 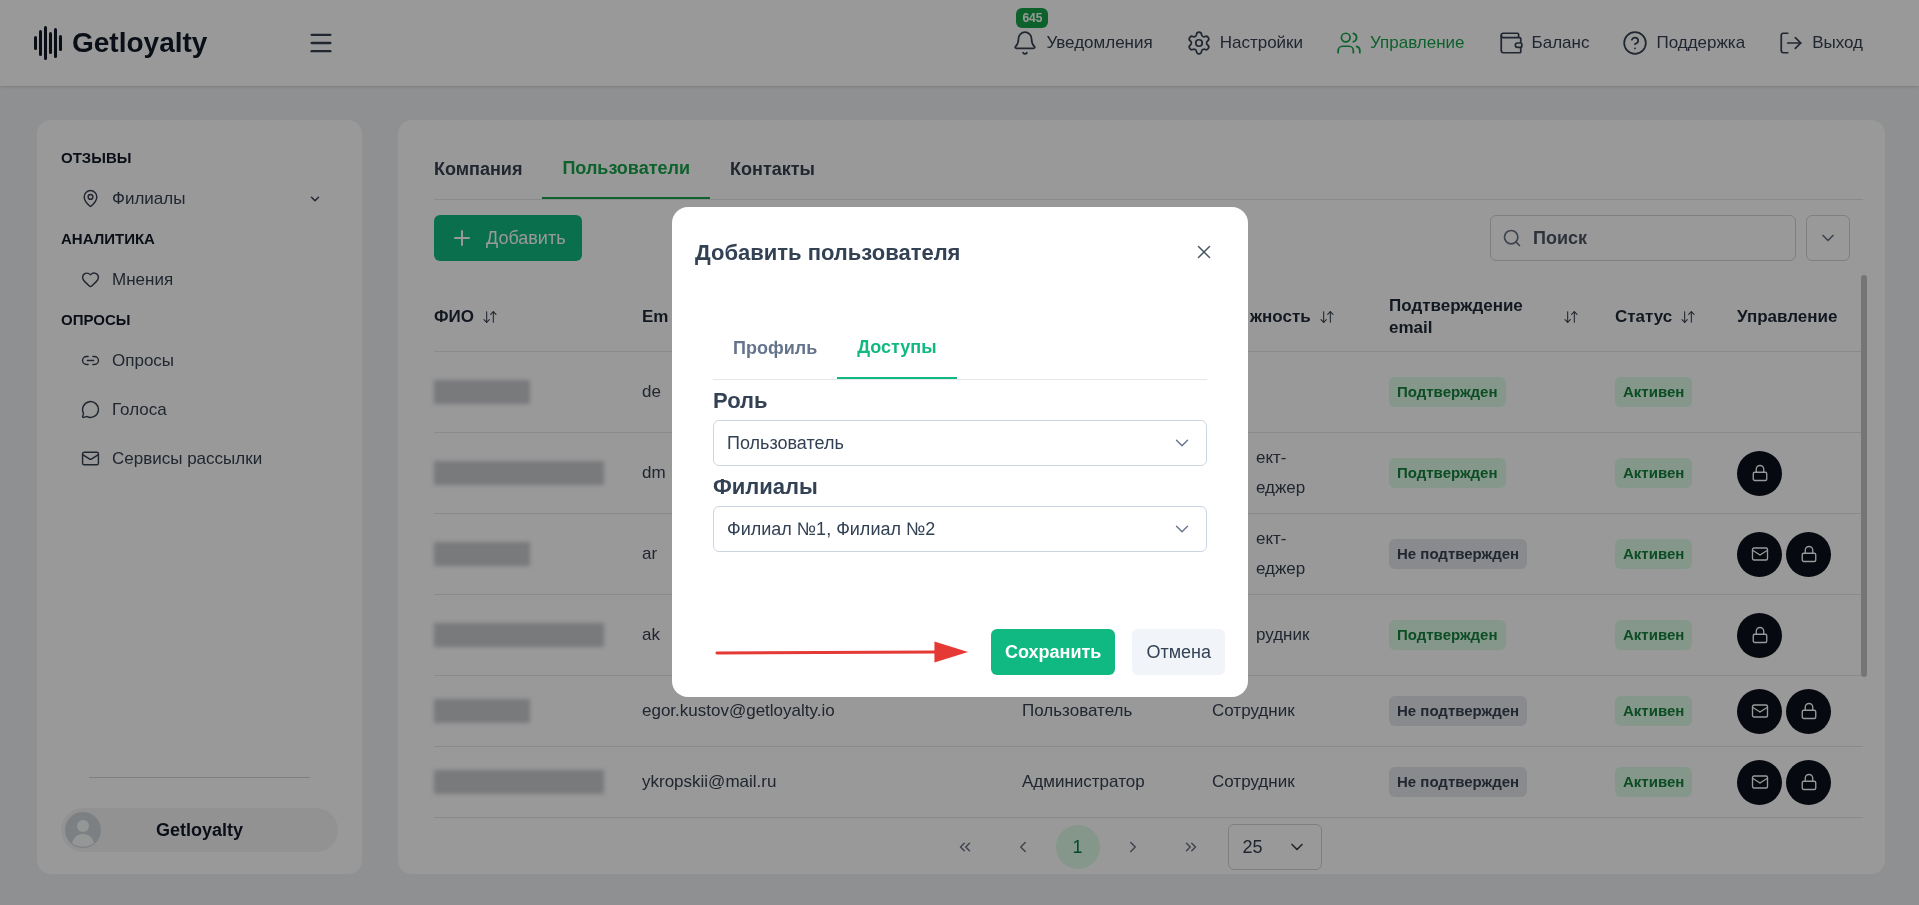 What do you see at coordinates (738, 711) in the screenshot?
I see `email-cell: egor.kustov@getloyalty.io` at bounding box center [738, 711].